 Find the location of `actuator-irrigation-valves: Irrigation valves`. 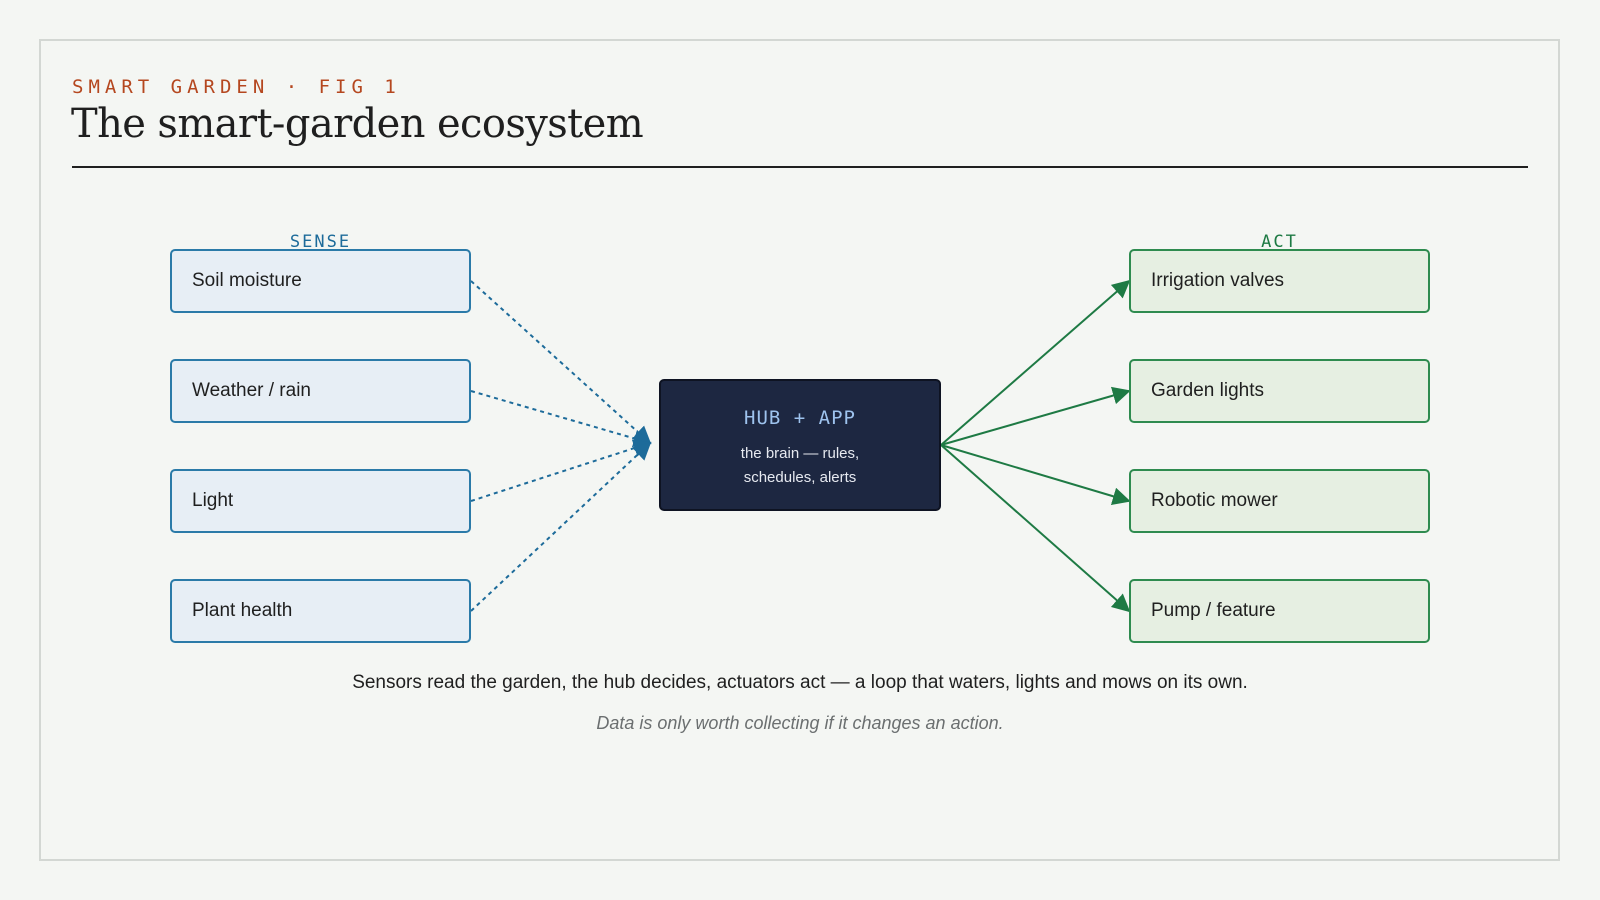

actuator-irrigation-valves: Irrigation valves is located at coordinates (1279, 281).